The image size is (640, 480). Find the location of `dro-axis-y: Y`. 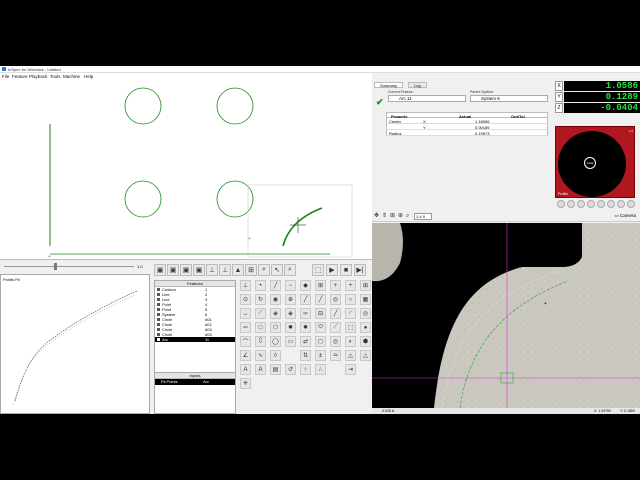

dro-axis-y: Y is located at coordinates (559, 97).